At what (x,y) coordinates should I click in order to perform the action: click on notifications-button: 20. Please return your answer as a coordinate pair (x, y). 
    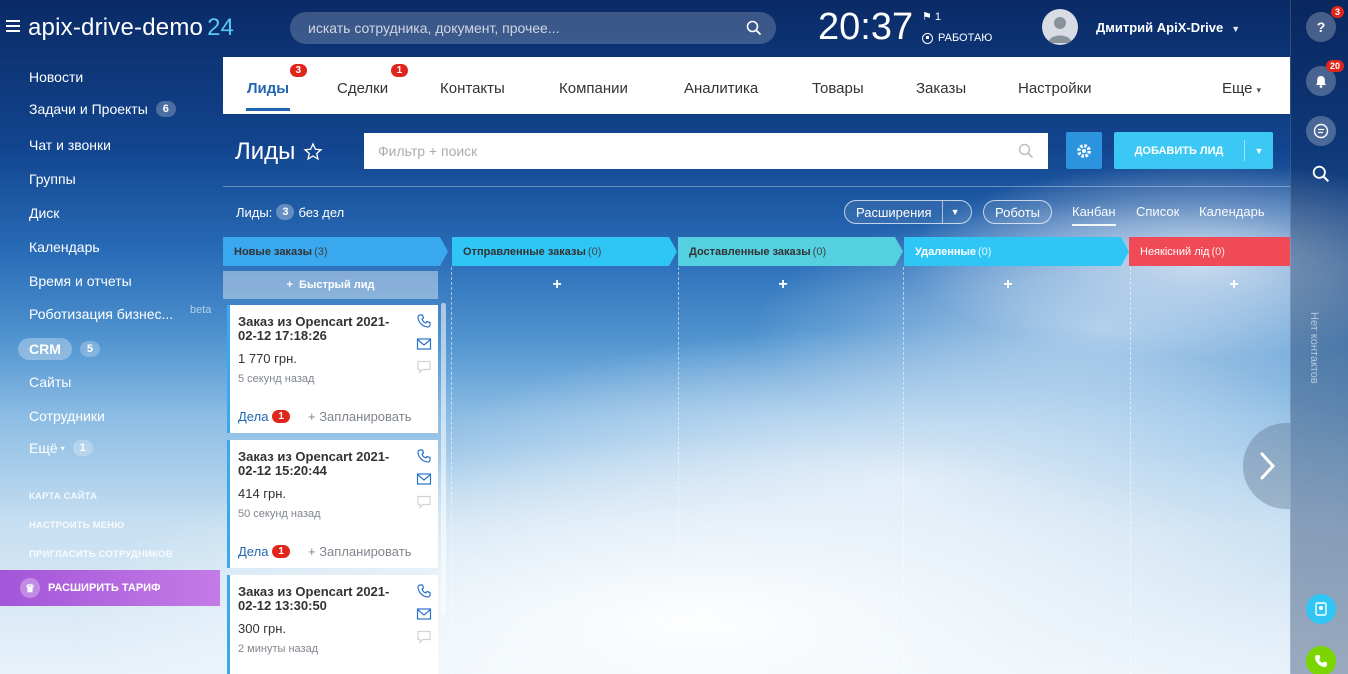
    Looking at the image, I should click on (1325, 78).